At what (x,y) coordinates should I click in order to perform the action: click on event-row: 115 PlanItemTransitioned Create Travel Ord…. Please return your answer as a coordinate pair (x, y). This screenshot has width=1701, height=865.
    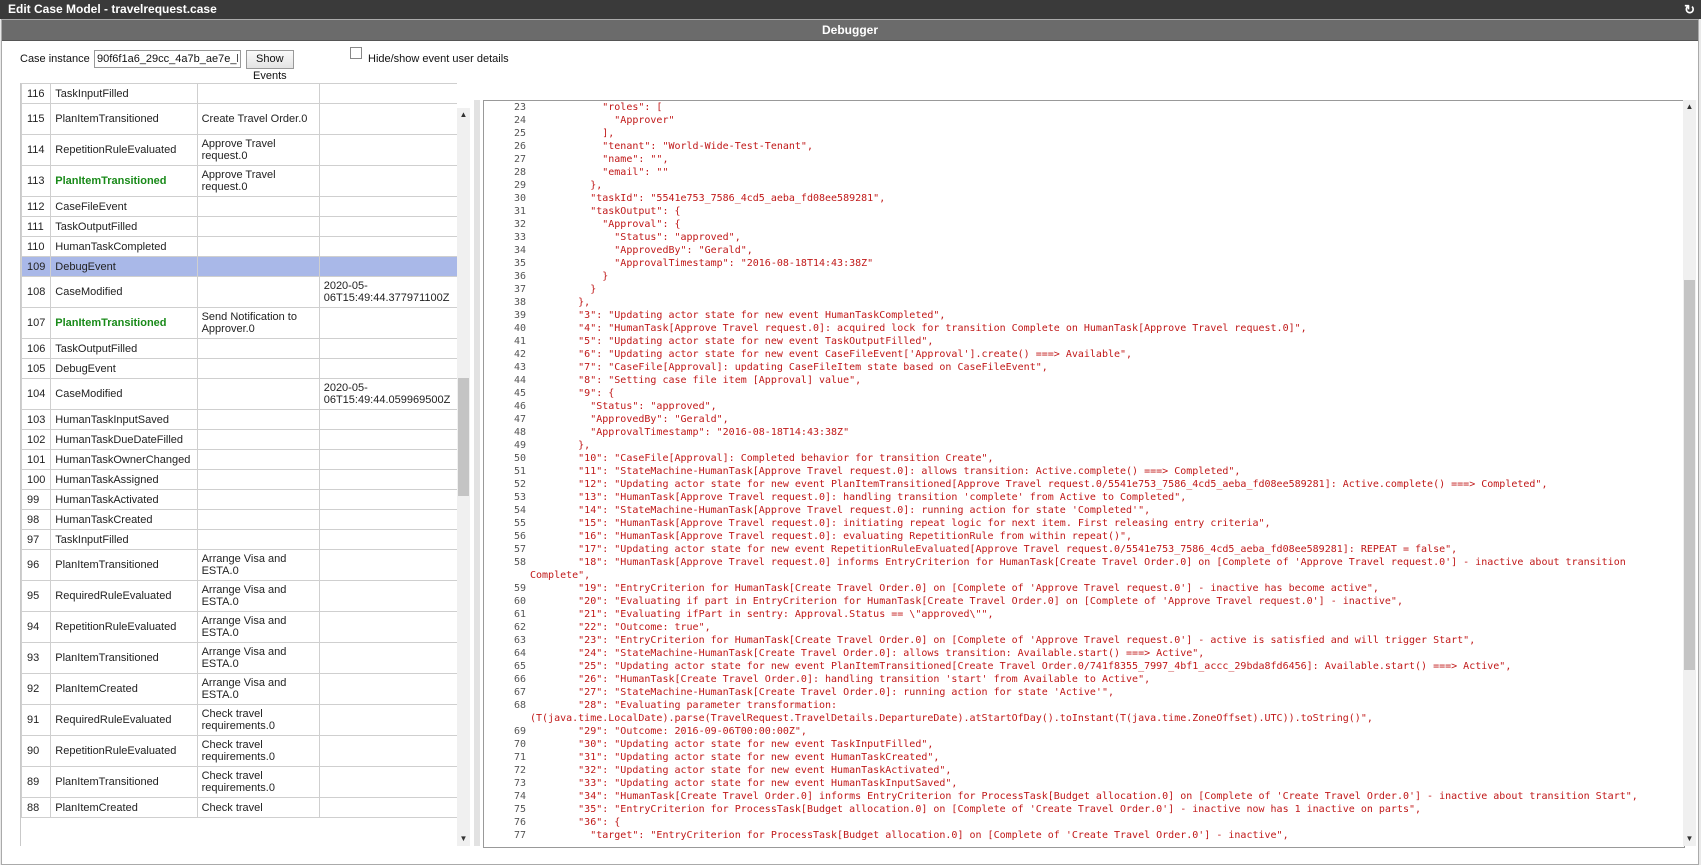
    Looking at the image, I should click on (239, 119).